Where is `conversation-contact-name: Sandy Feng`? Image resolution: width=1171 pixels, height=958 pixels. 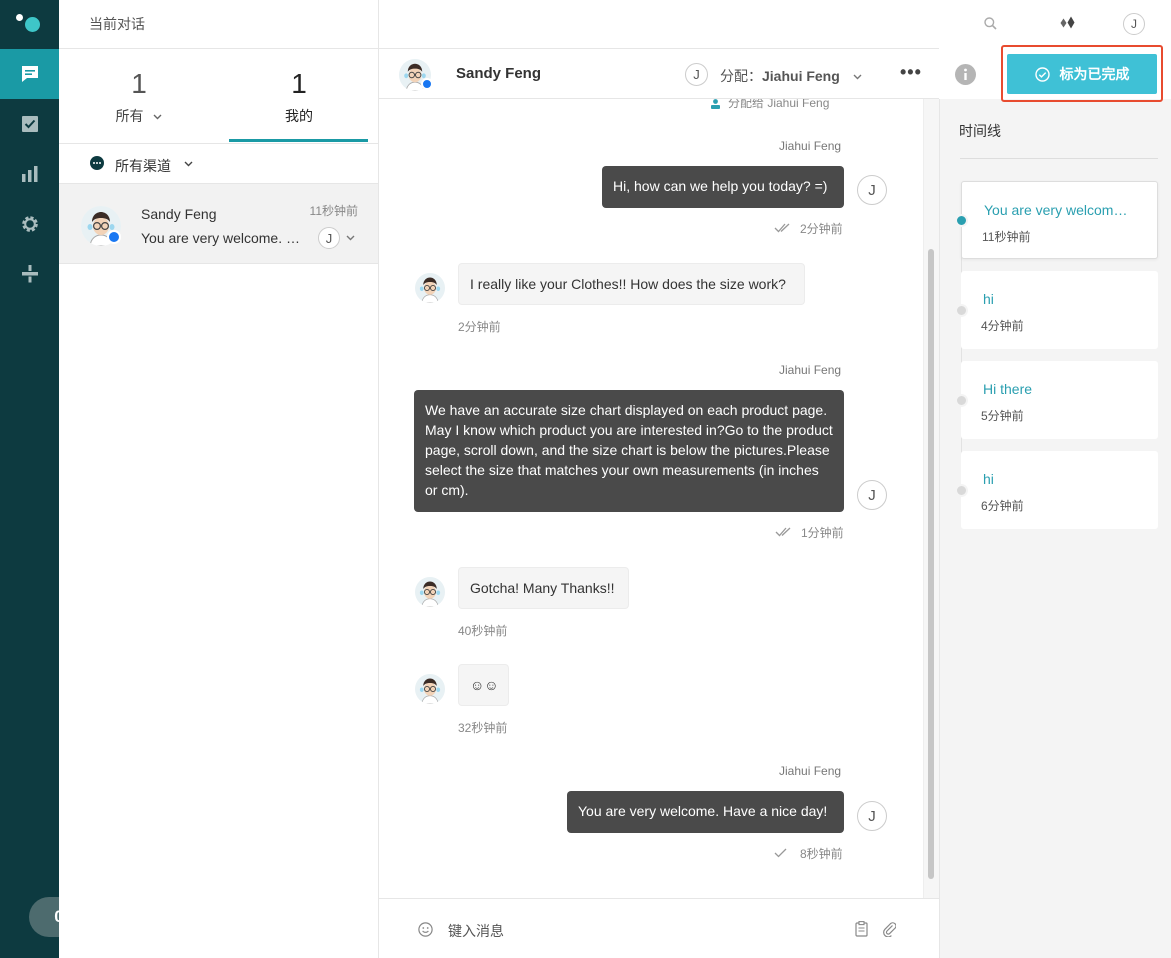 conversation-contact-name: Sandy Feng is located at coordinates (179, 214).